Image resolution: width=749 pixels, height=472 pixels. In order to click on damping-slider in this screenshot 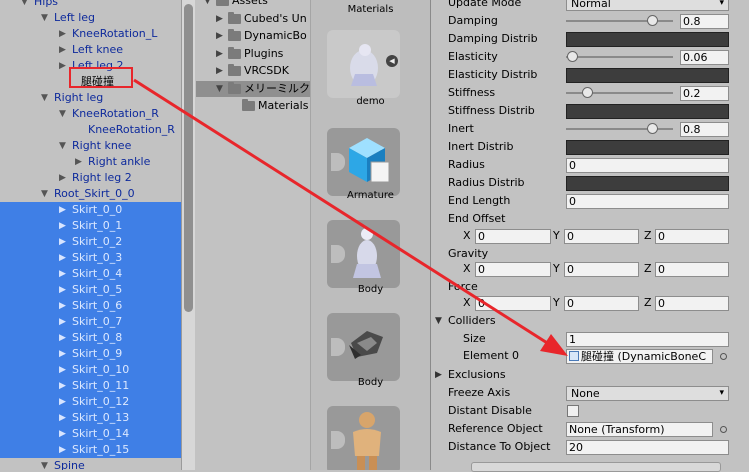, I will do `click(619, 21)`.